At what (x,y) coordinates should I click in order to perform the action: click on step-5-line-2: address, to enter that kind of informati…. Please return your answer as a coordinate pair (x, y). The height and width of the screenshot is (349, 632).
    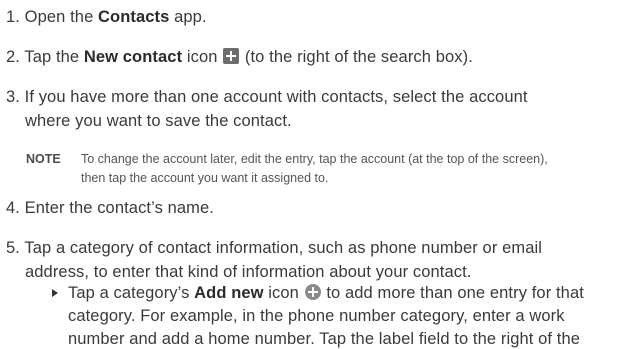
    Looking at the image, I should click on (248, 272).